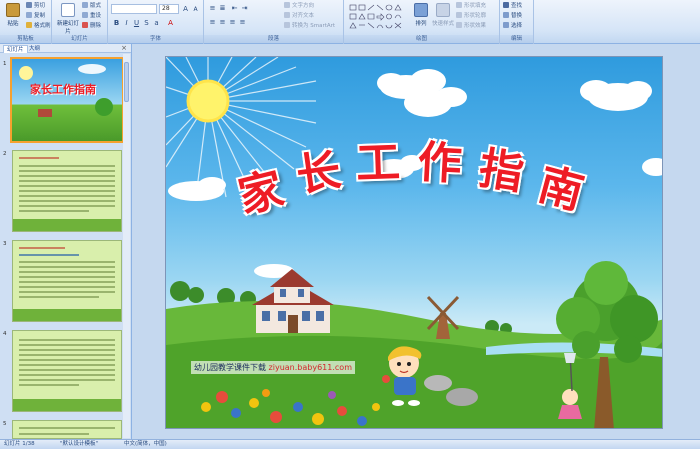 Image resolution: width=700 pixels, height=449 pixels. What do you see at coordinates (378, 17) in the screenshot?
I see `shapes-gallery-icon` at bounding box center [378, 17].